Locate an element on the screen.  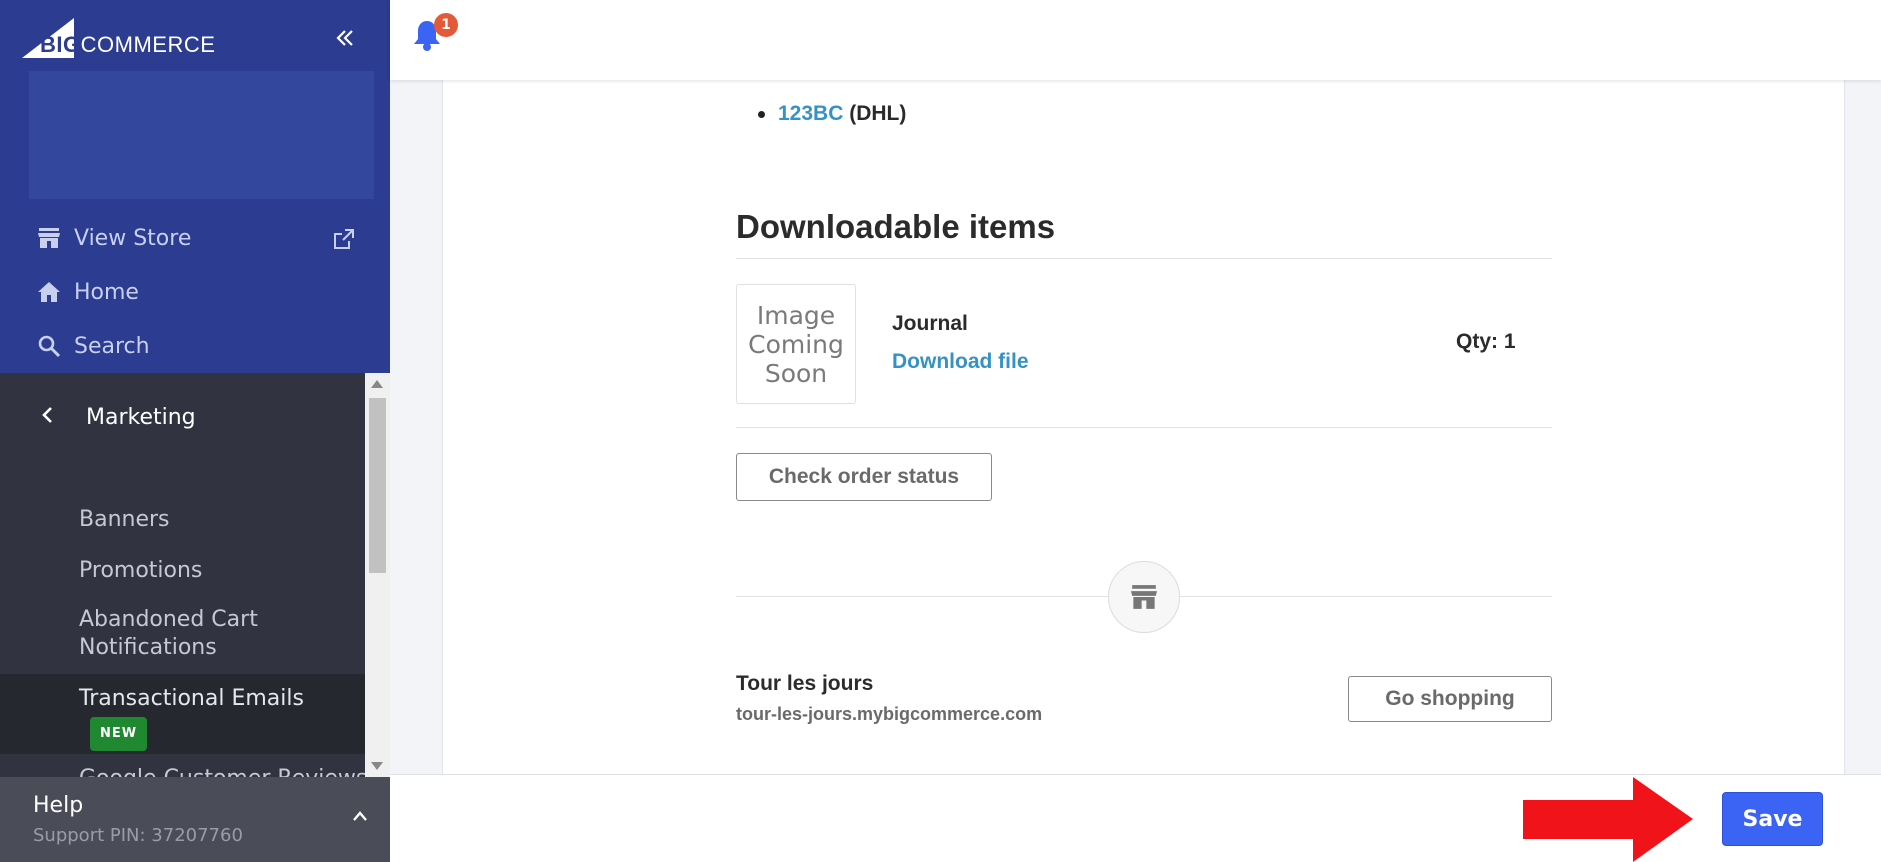
red-arrow-annotation is located at coordinates (1608, 819).